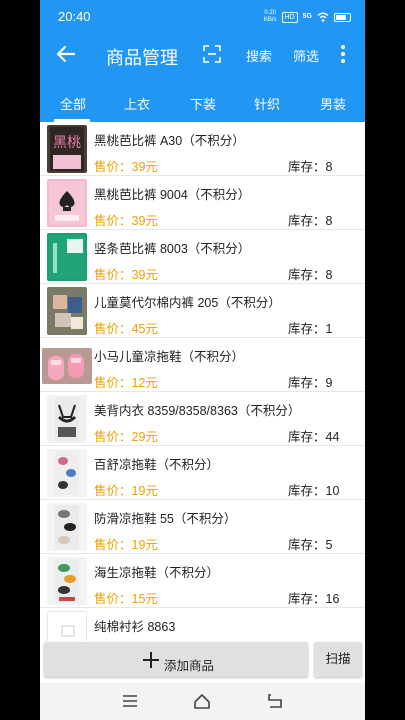  I want to click on product-stock: 库存：1, so click(310, 329).